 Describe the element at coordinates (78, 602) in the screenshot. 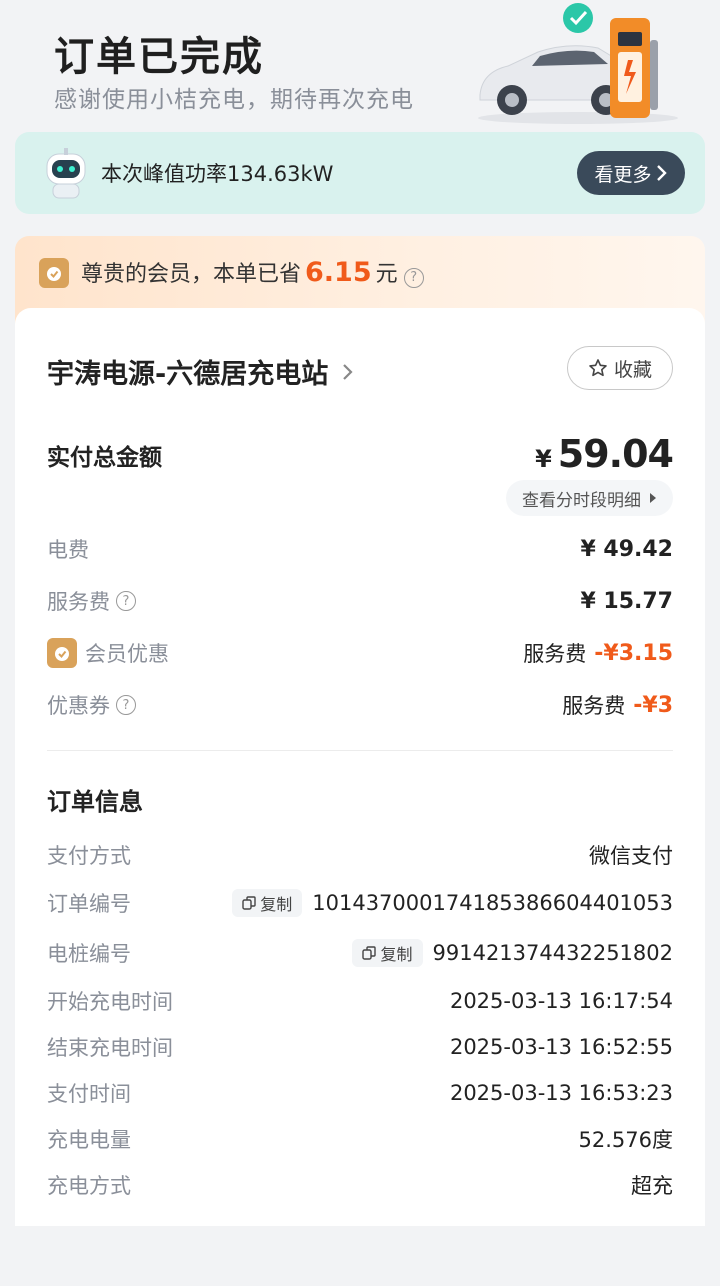

I see `fee-label: 服务费` at that location.